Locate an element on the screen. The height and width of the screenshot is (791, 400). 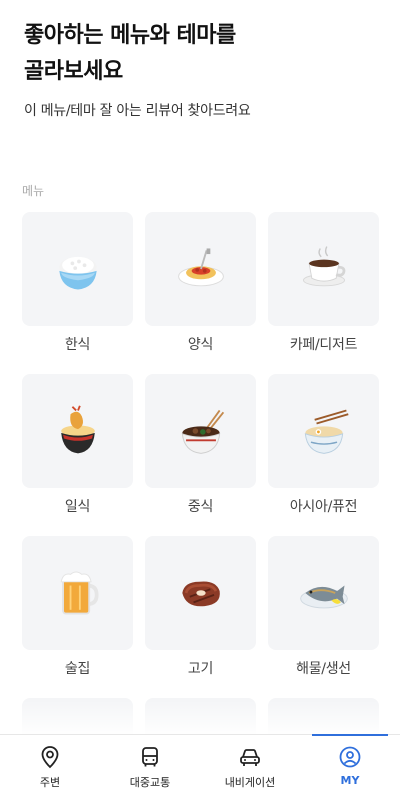
beer-mug-icon is located at coordinates (79, 593).